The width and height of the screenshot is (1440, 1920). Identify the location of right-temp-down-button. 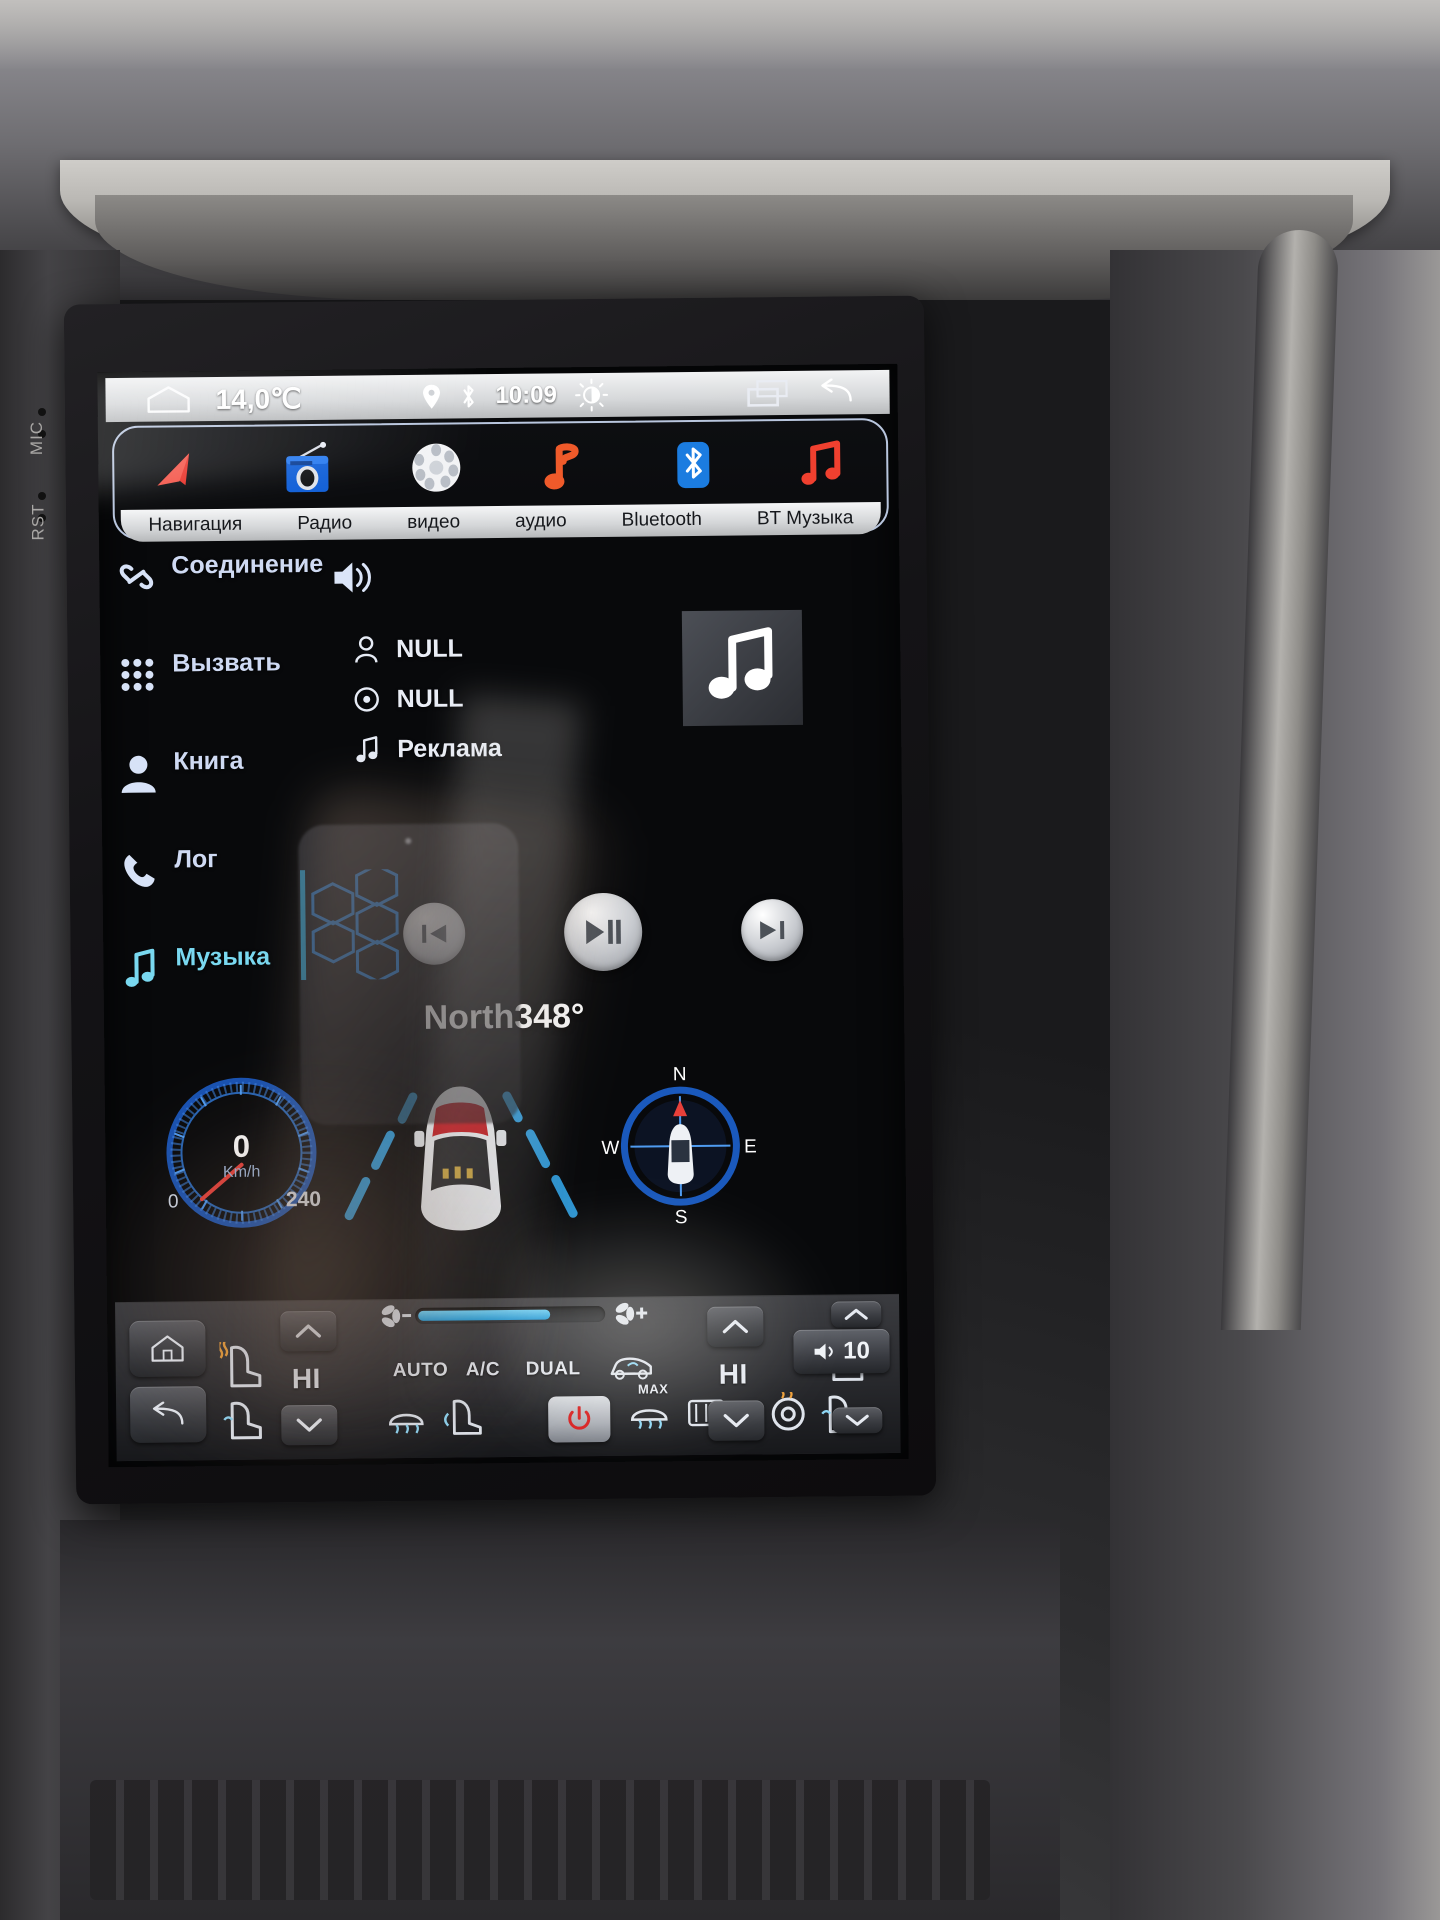
(736, 1420).